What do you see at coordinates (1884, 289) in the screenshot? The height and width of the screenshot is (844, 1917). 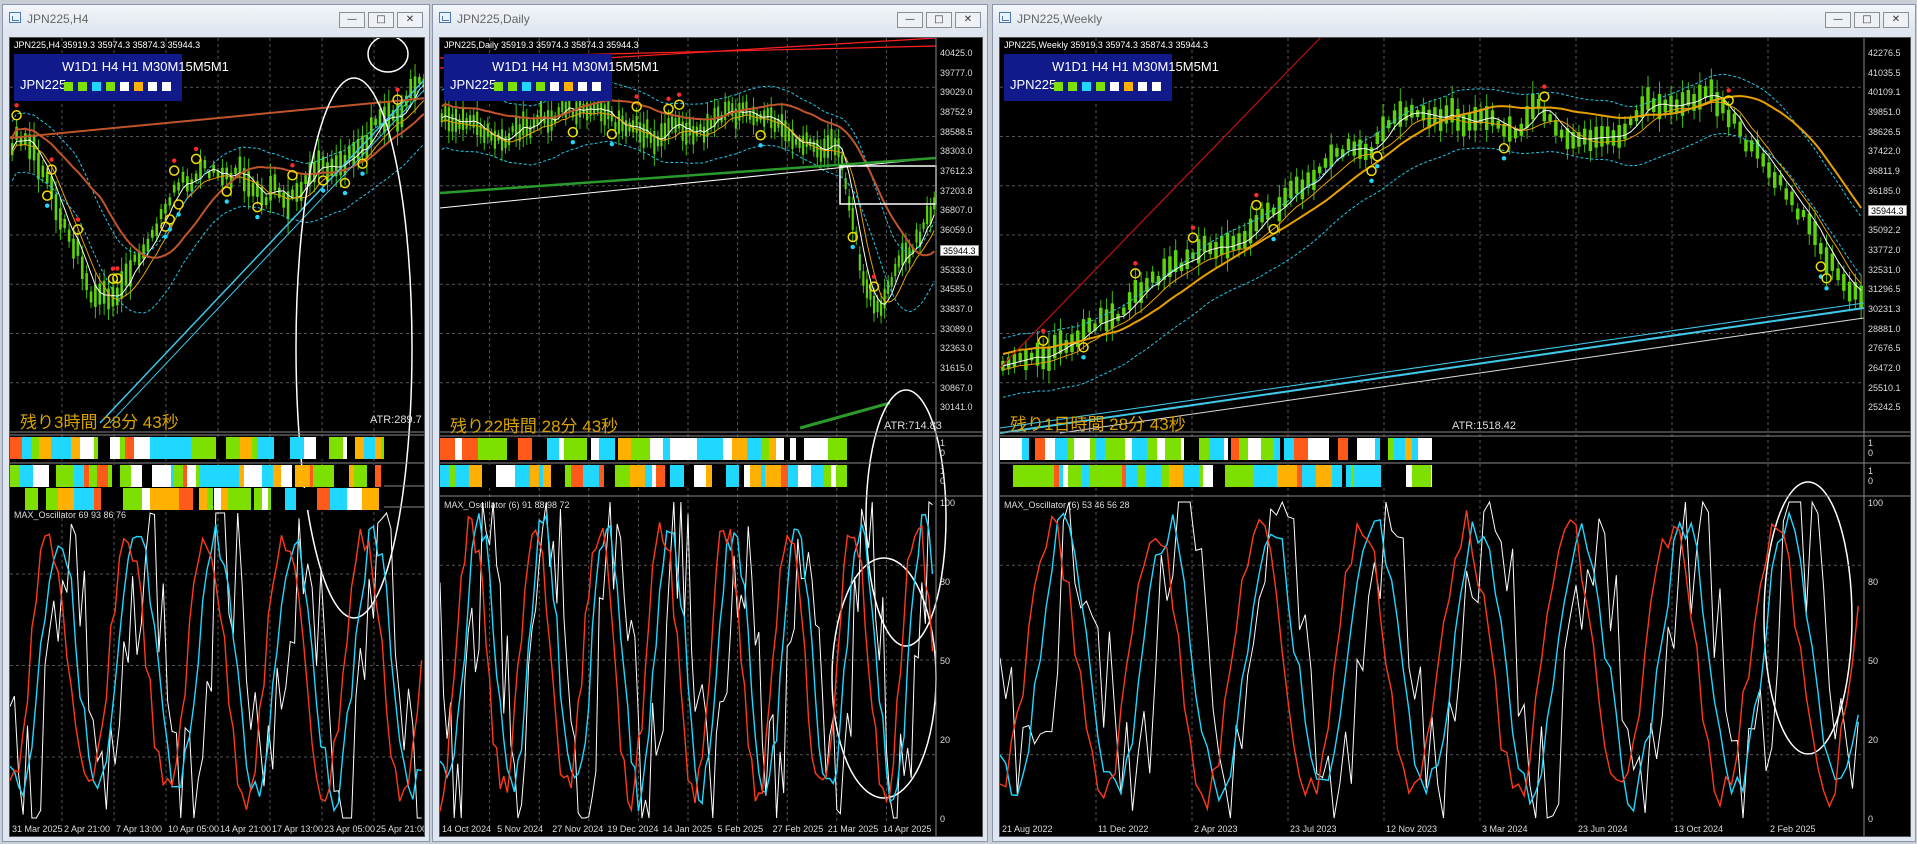 I see `price-axis-label: 31296.5` at bounding box center [1884, 289].